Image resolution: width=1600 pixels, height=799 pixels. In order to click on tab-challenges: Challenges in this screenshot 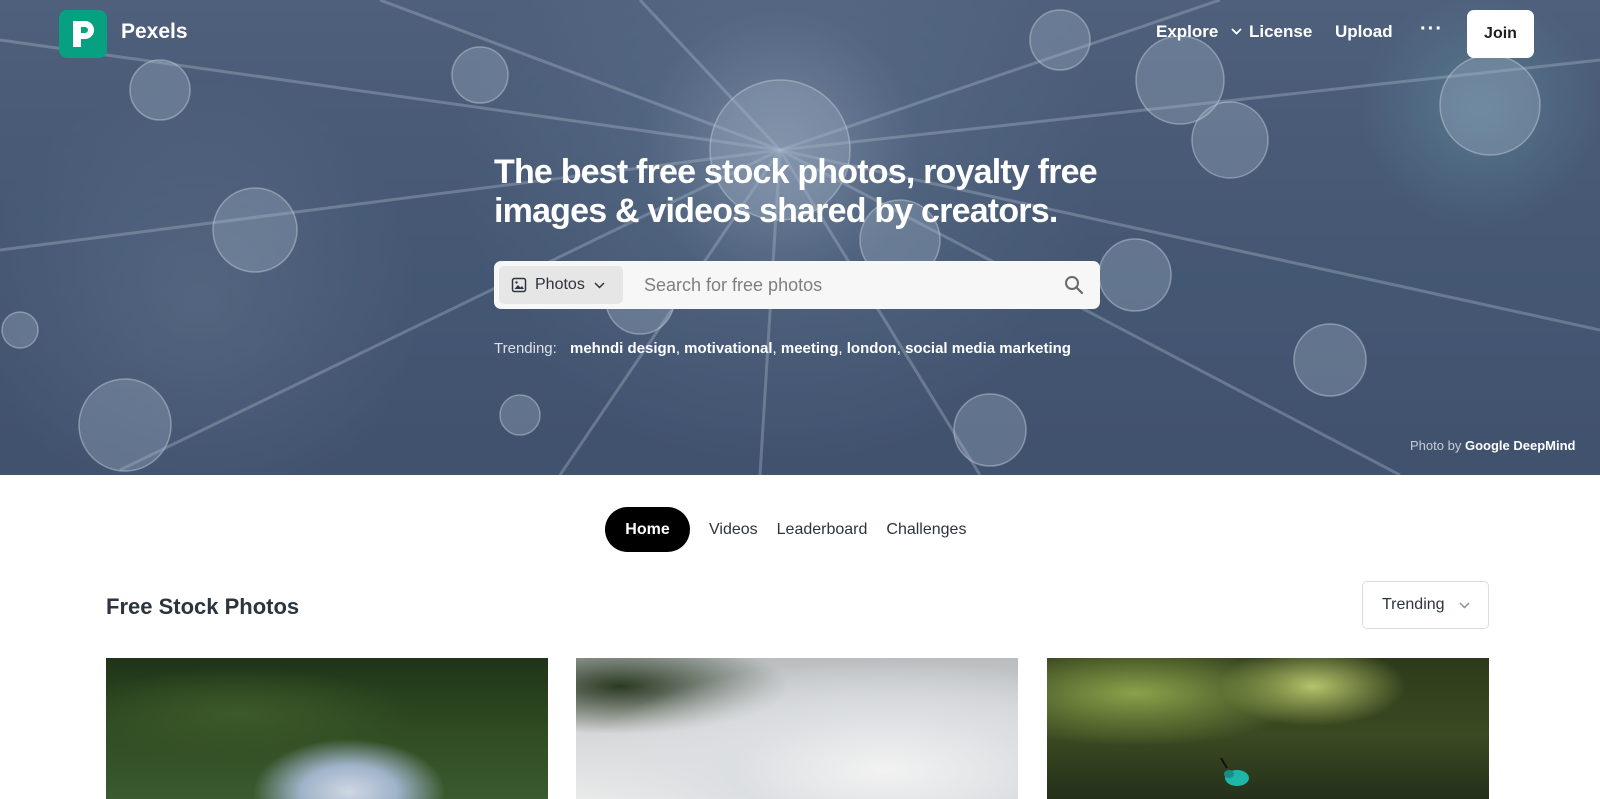, I will do `click(926, 530)`.